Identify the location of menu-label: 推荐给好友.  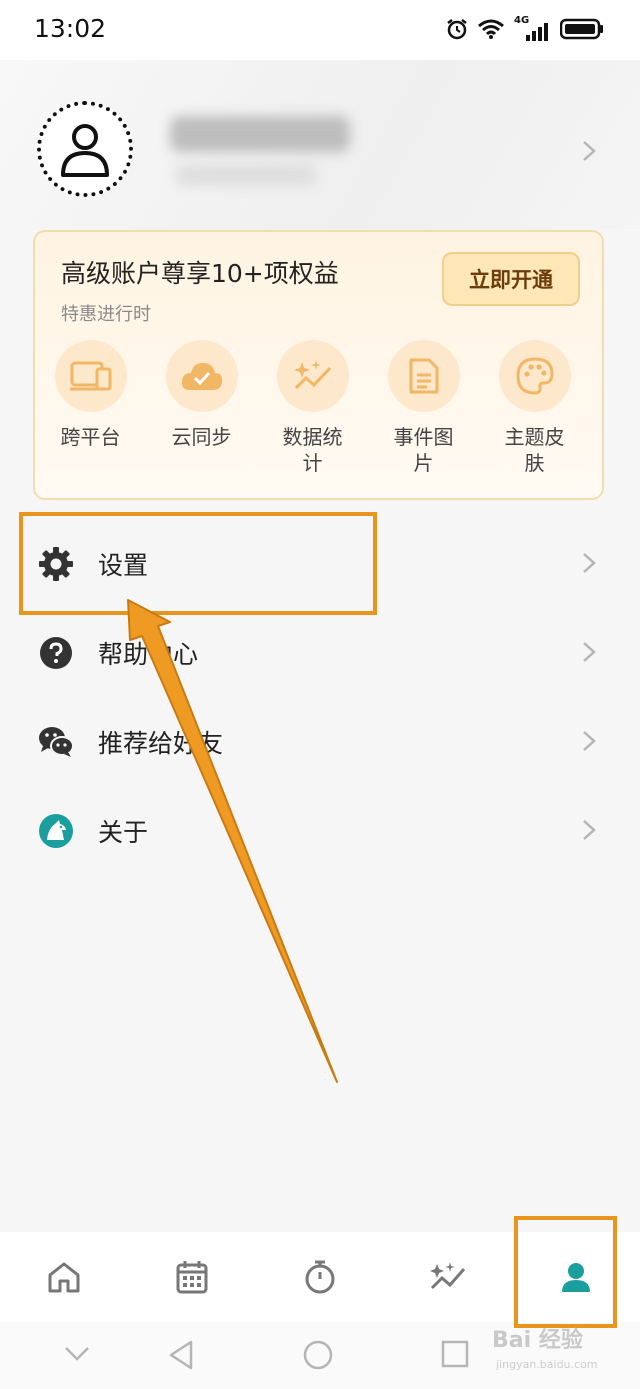
(161, 743).